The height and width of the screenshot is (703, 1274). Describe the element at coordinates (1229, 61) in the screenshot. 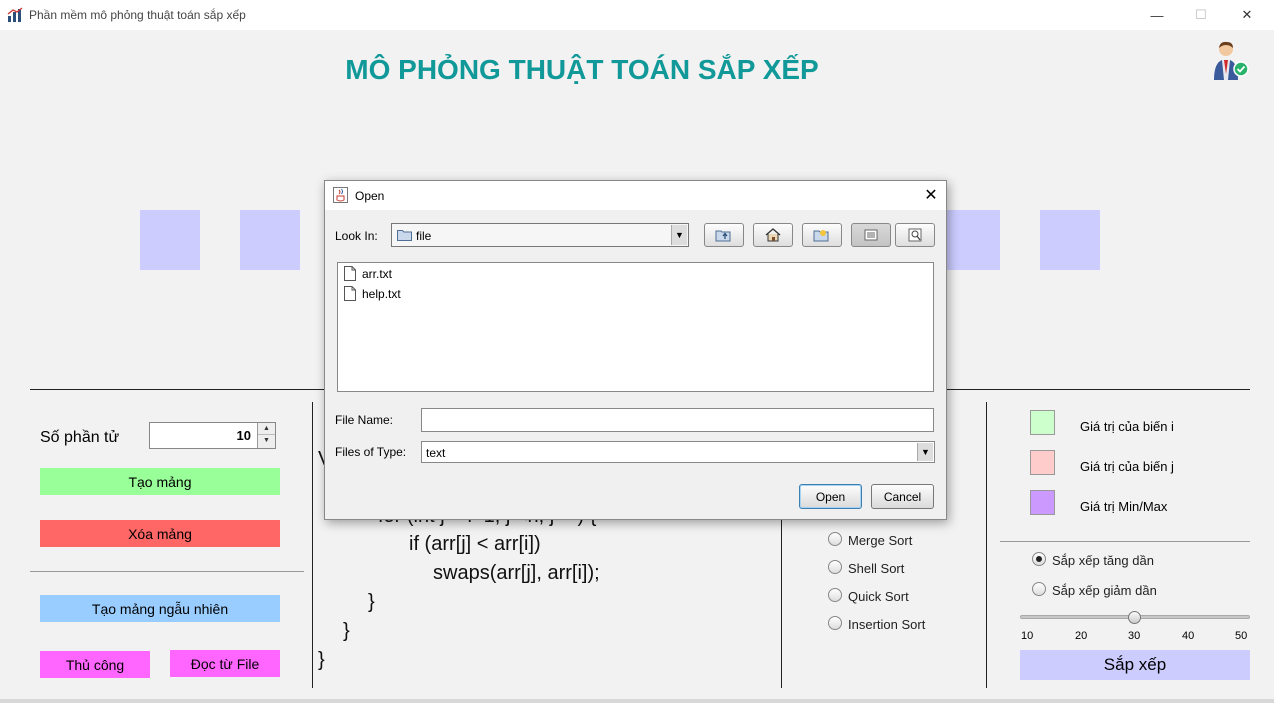

I see `user-avatar-icon` at that location.